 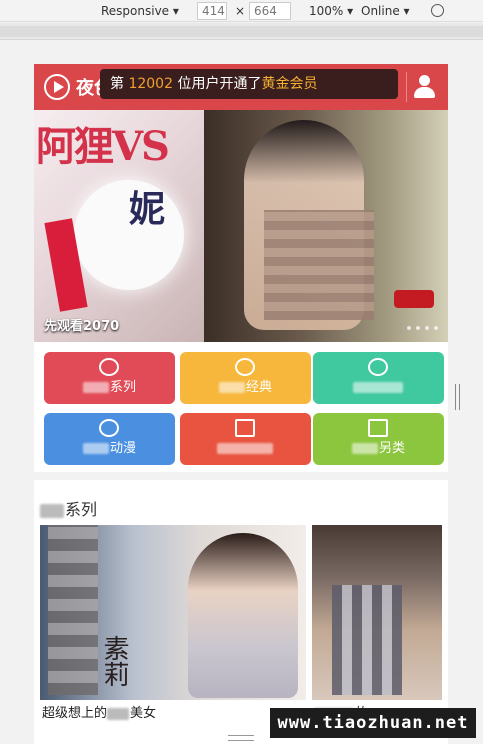 What do you see at coordinates (82, 326) in the screenshot?
I see `banner-caption: 先观看2070` at bounding box center [82, 326].